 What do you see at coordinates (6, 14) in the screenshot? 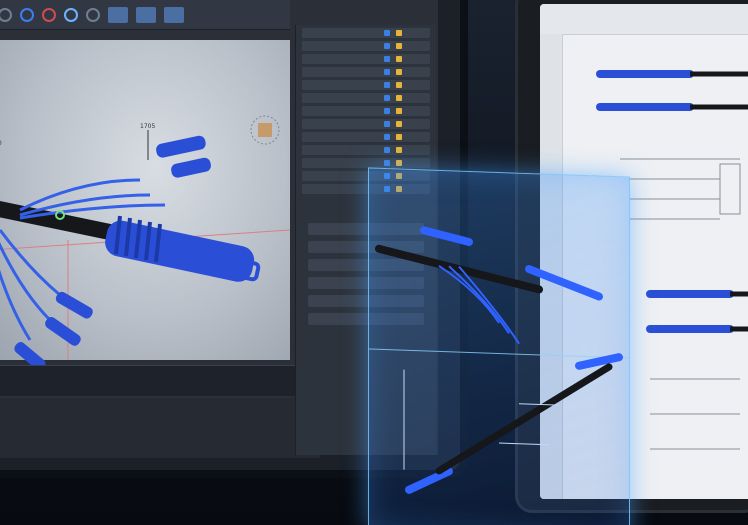
I see `orbit-icon` at bounding box center [6, 14].